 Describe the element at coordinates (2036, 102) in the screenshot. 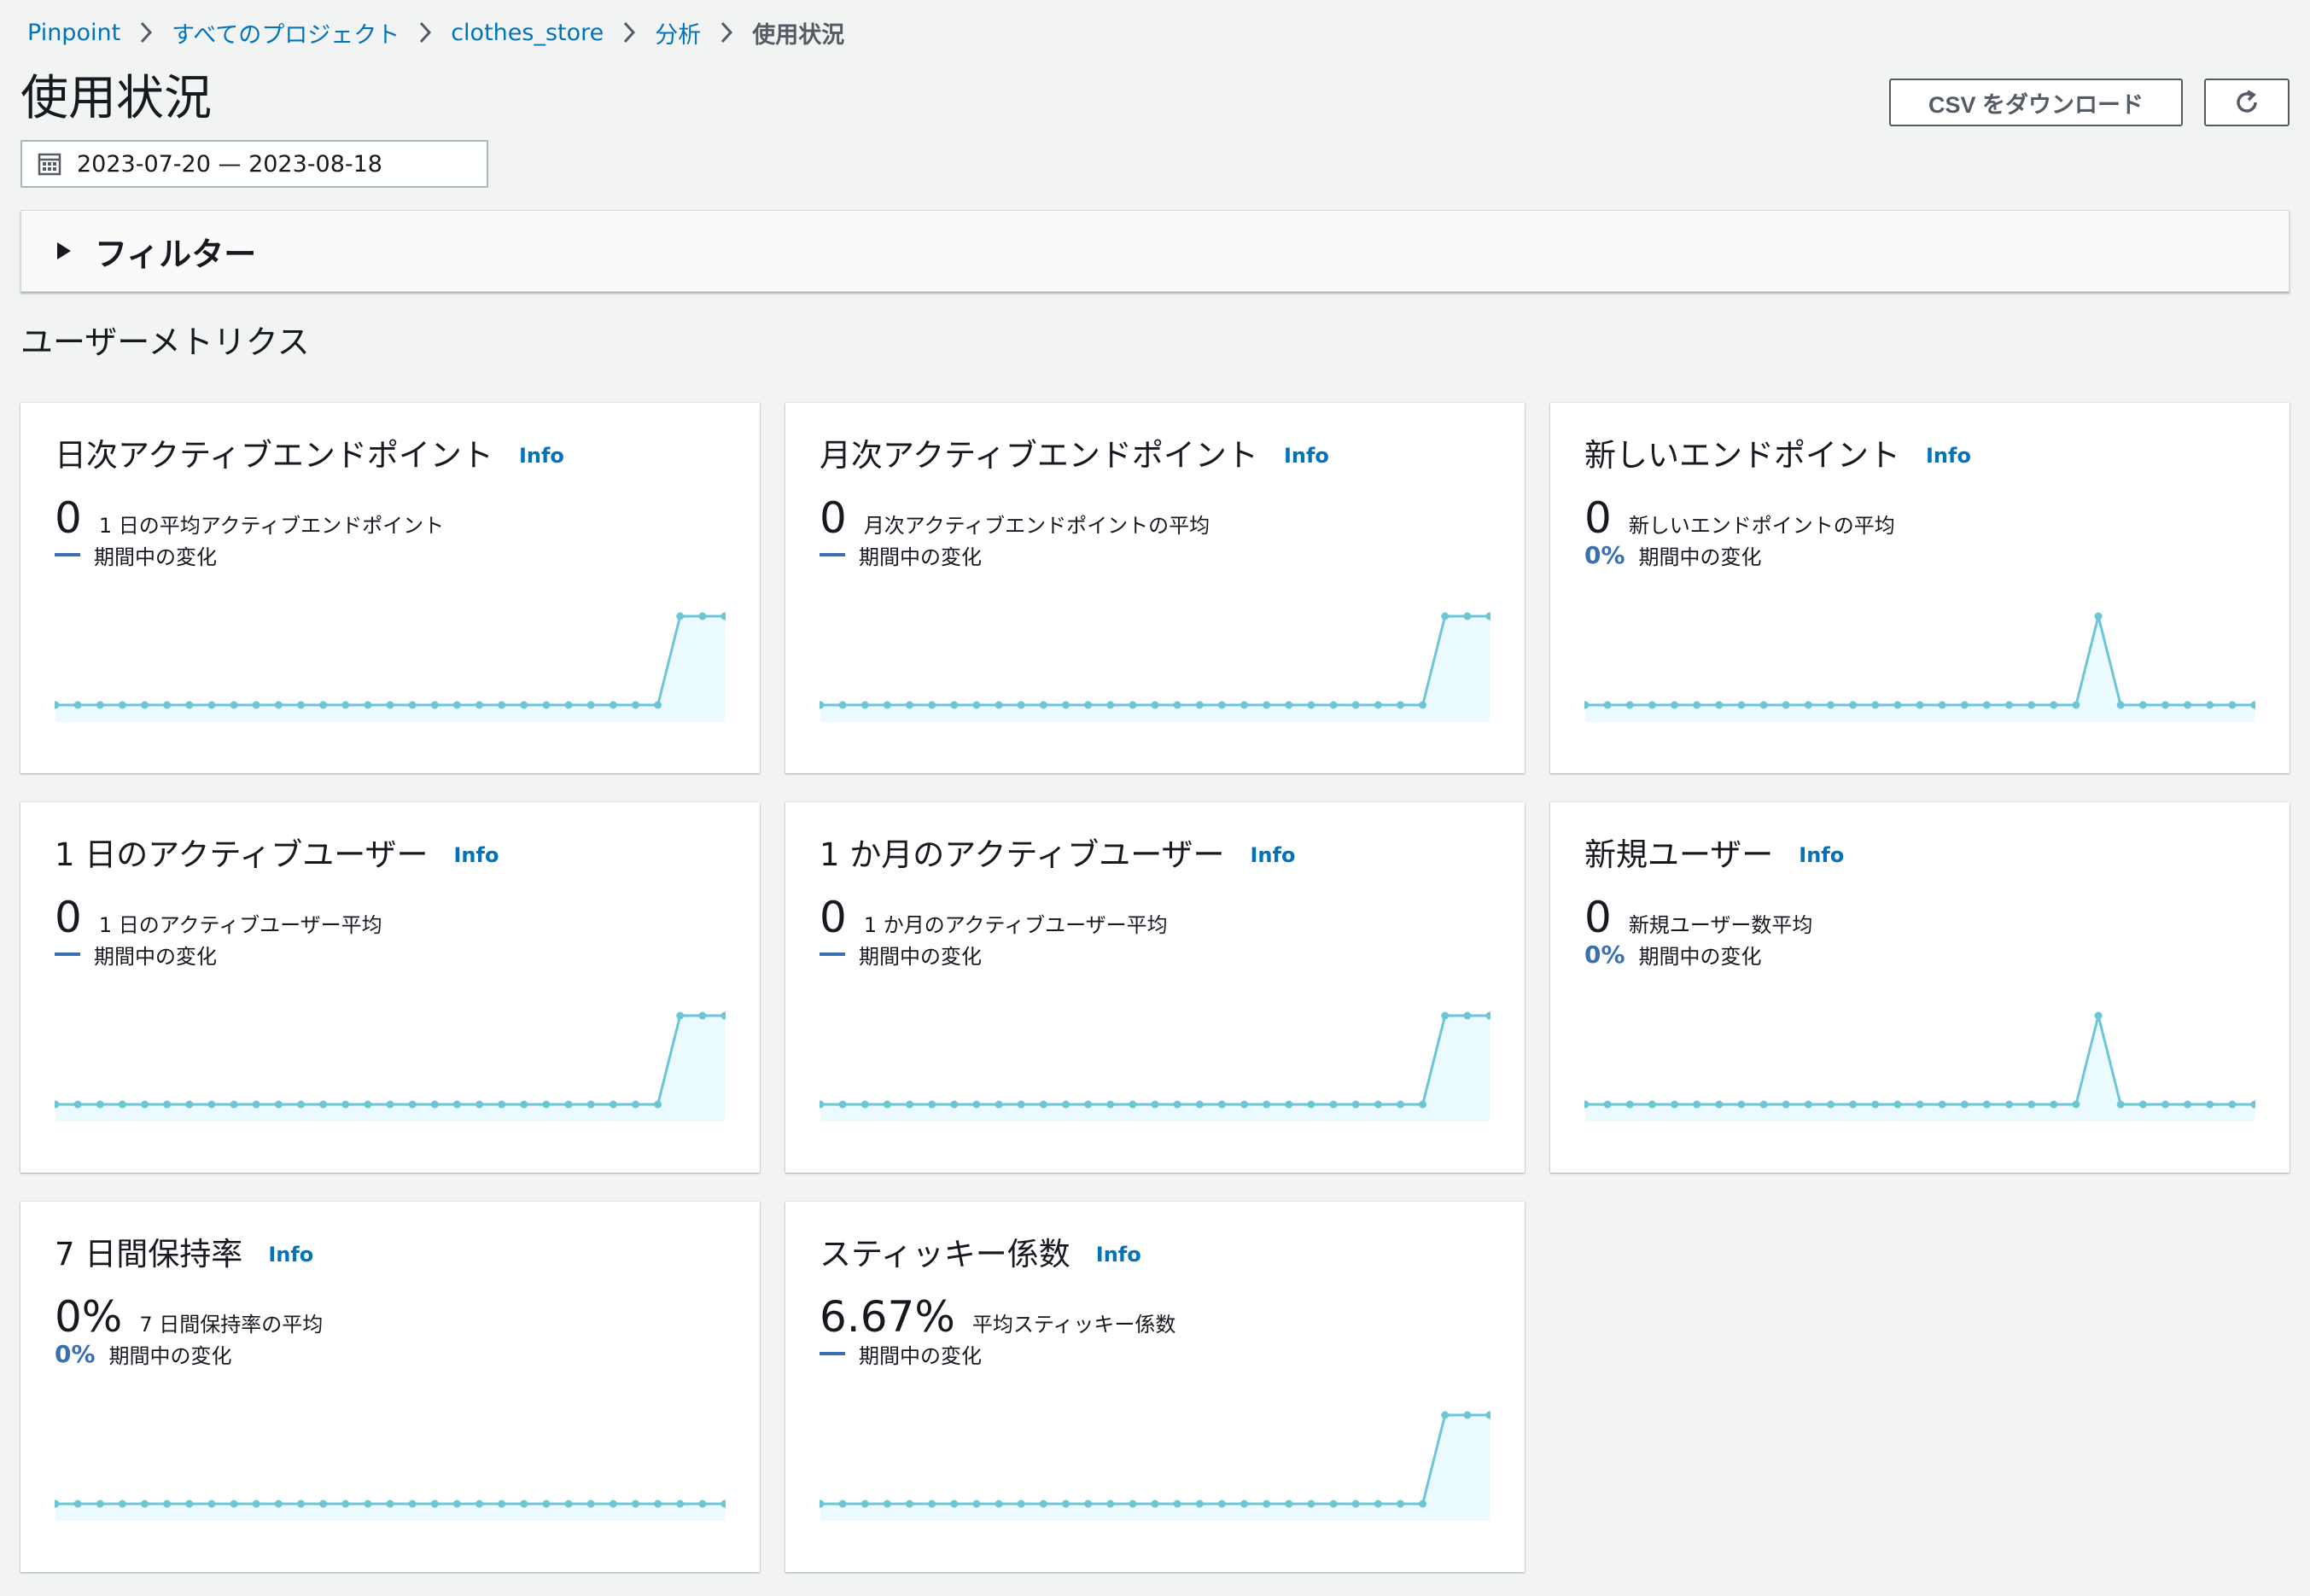

I see `download-csv-button: CSV をダウンロード` at that location.